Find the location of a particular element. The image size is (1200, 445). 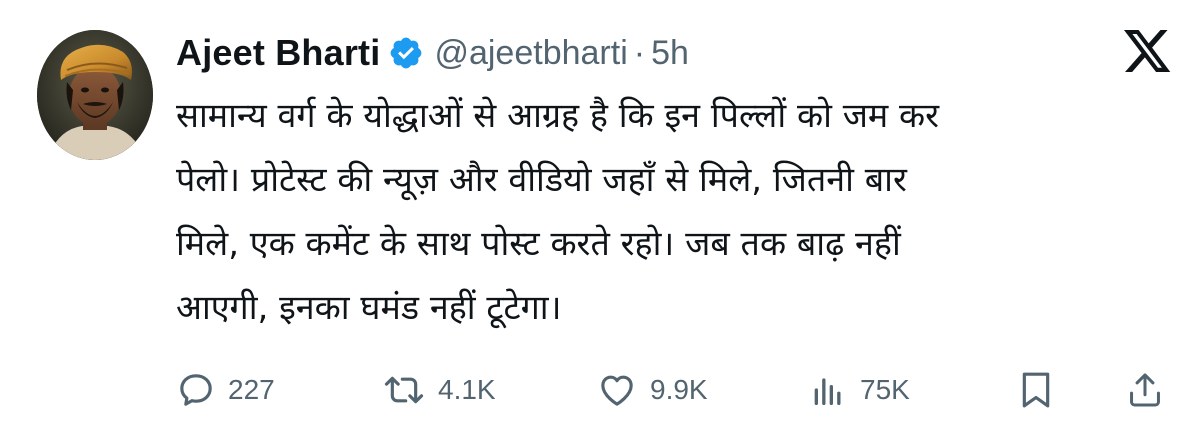

author-handle: @ajeetbharti is located at coordinates (530, 53).